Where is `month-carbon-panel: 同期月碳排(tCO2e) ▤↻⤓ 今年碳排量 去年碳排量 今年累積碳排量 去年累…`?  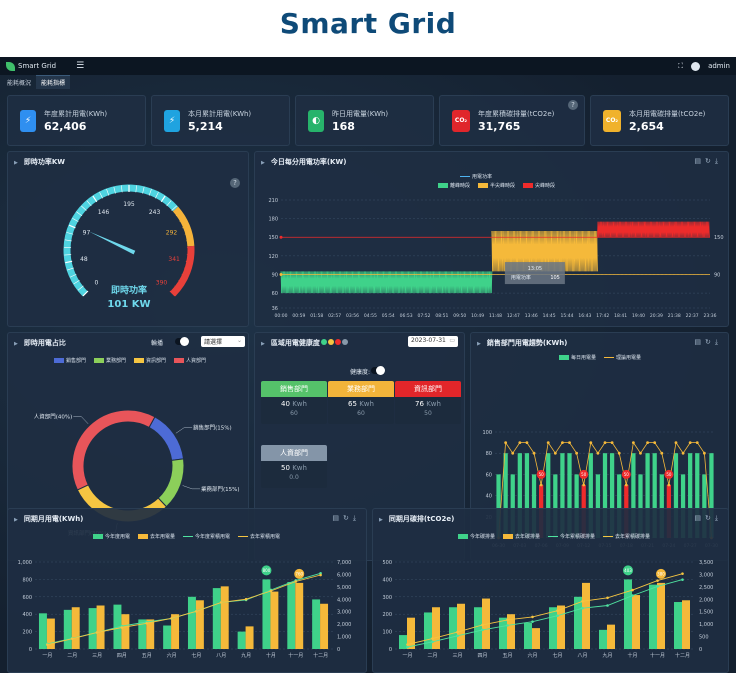
month-carbon-panel: 同期月碳排(tCO2e) ▤↻⤓ 今年碳排量 去年碳排量 今年累積碳排量 去年累… is located at coordinates (550, 590).